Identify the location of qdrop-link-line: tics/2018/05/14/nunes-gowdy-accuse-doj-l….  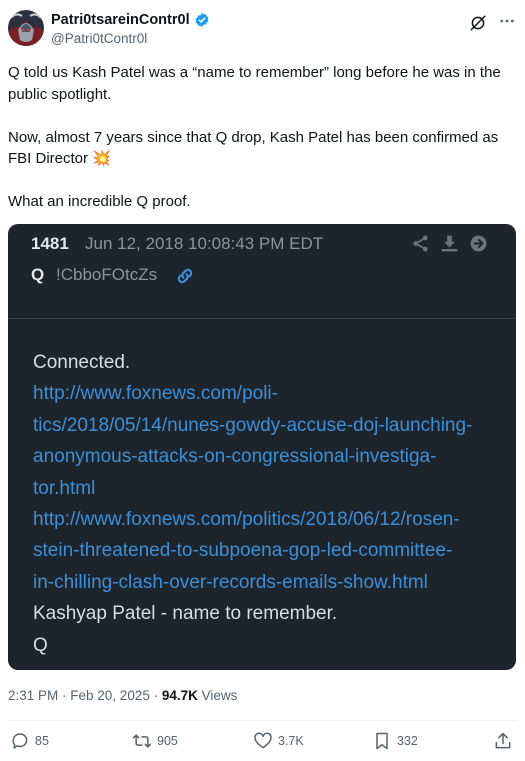
(253, 425).